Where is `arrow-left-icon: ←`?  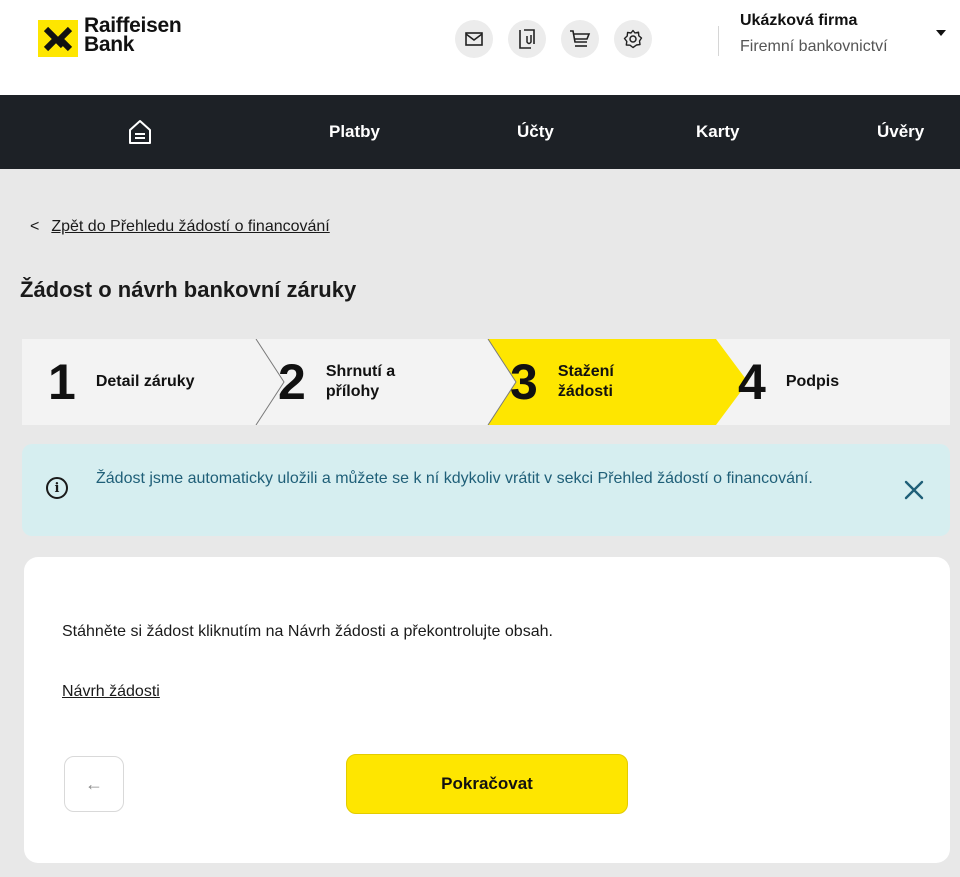
arrow-left-icon: ← is located at coordinates (94, 783).